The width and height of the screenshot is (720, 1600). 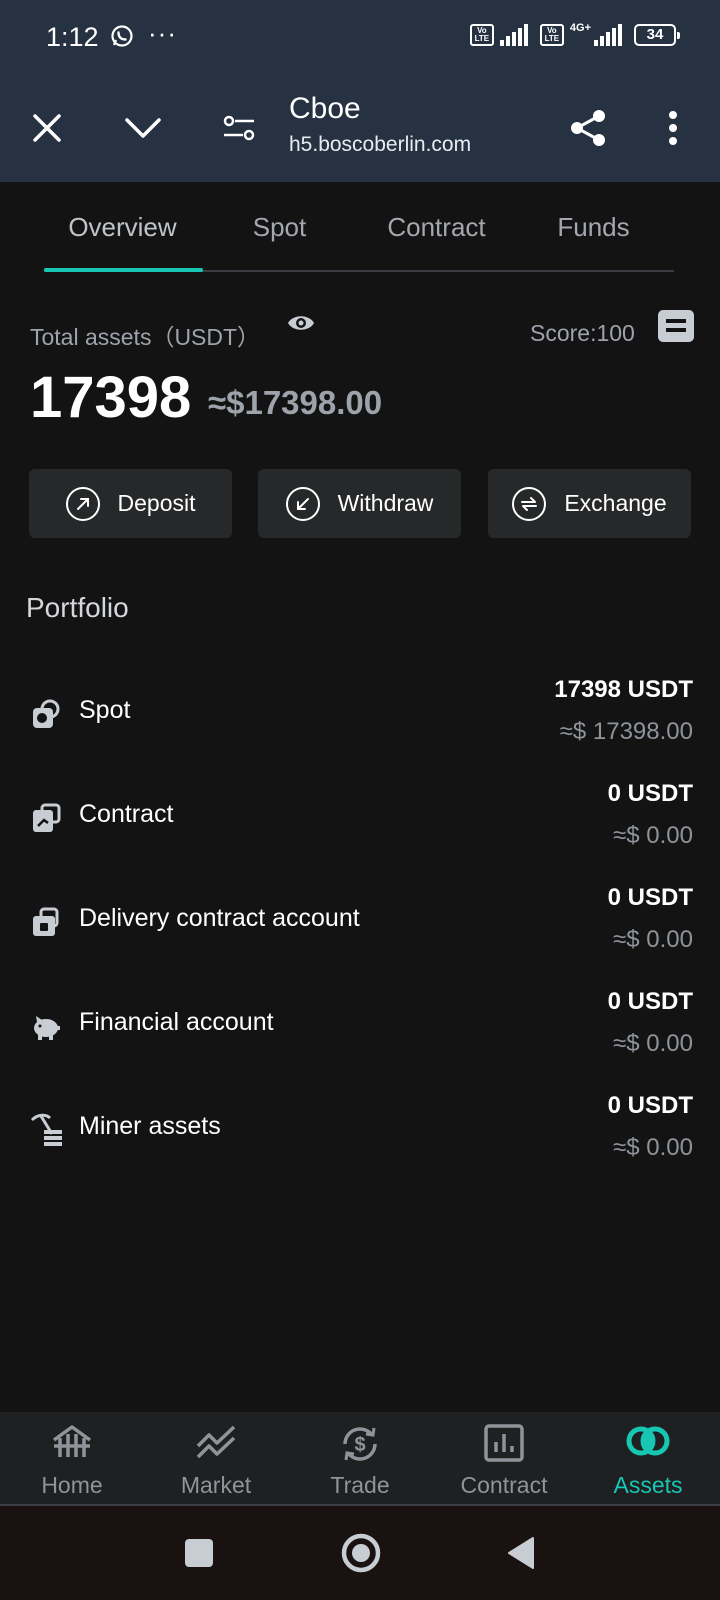 What do you see at coordinates (657, 35) in the screenshot?
I see `battery-icon: 34` at bounding box center [657, 35].